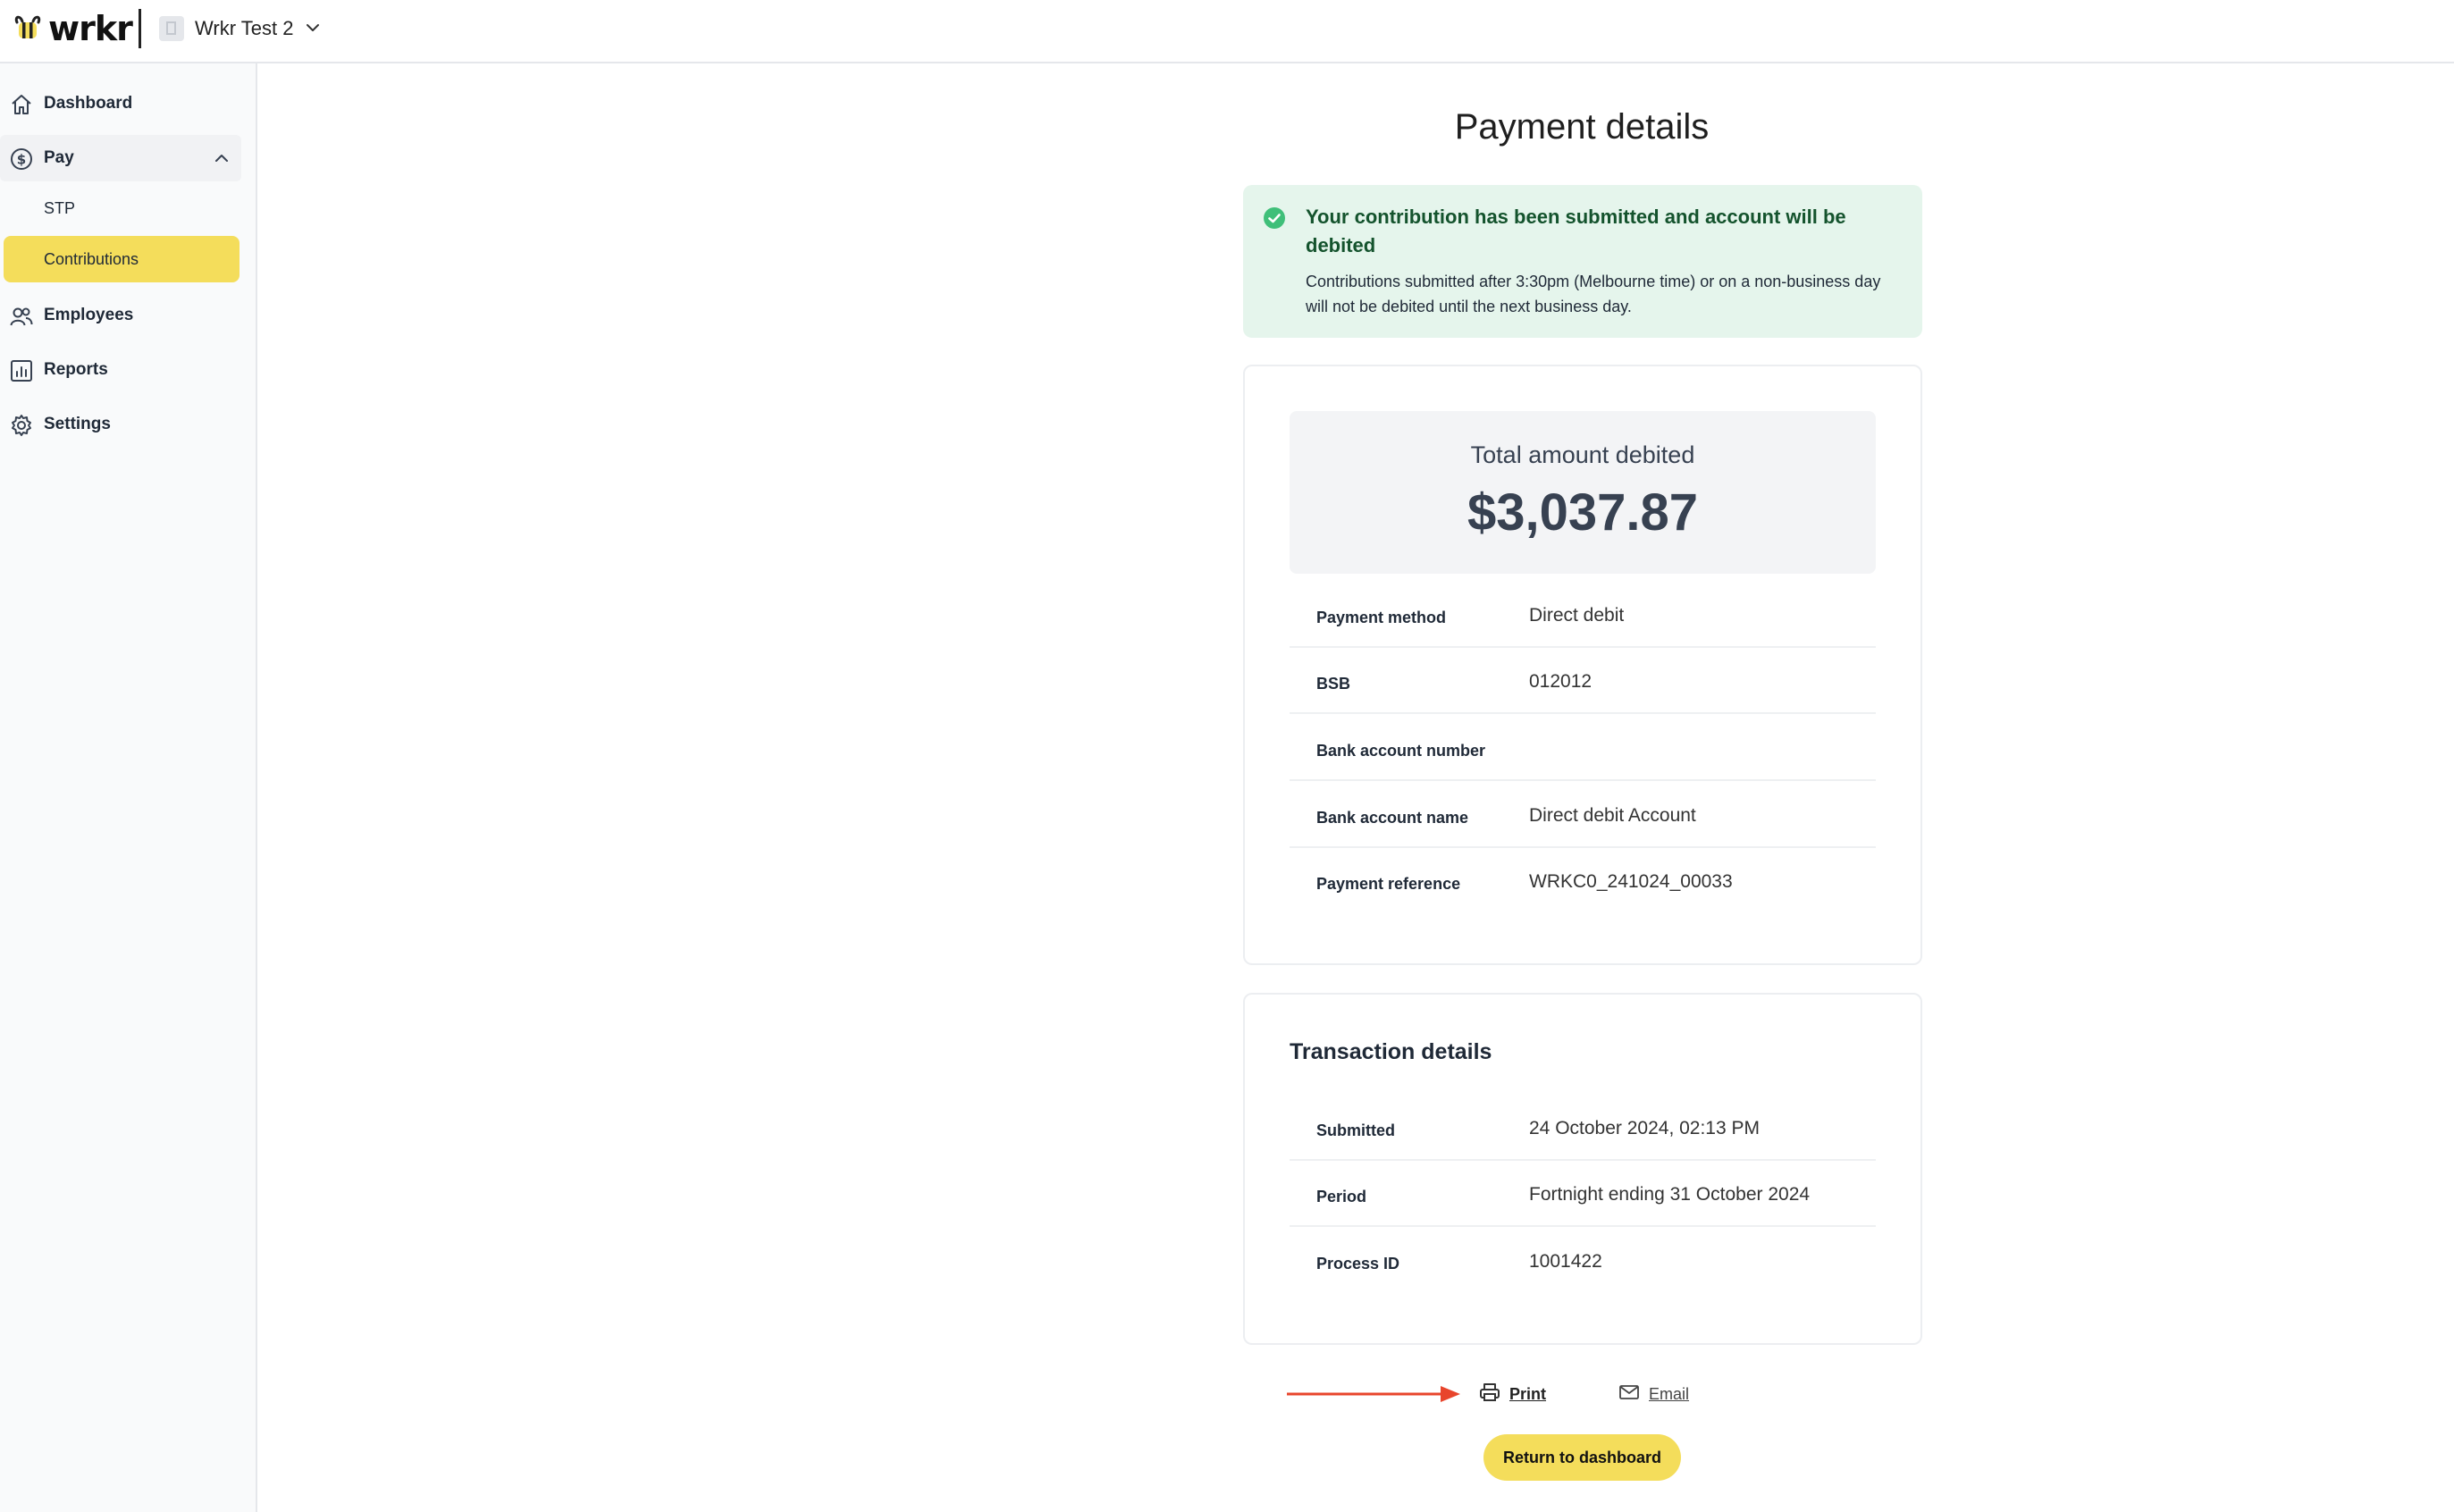  I want to click on org-switcher: Wrkr Test 2, so click(239, 29).